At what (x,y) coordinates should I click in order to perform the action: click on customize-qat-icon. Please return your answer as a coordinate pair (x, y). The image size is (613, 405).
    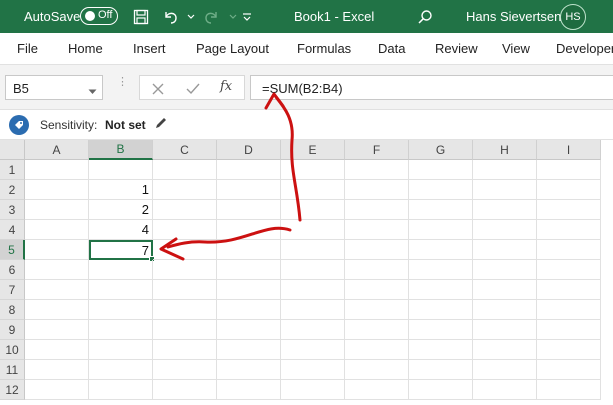
    Looking at the image, I should click on (247, 17).